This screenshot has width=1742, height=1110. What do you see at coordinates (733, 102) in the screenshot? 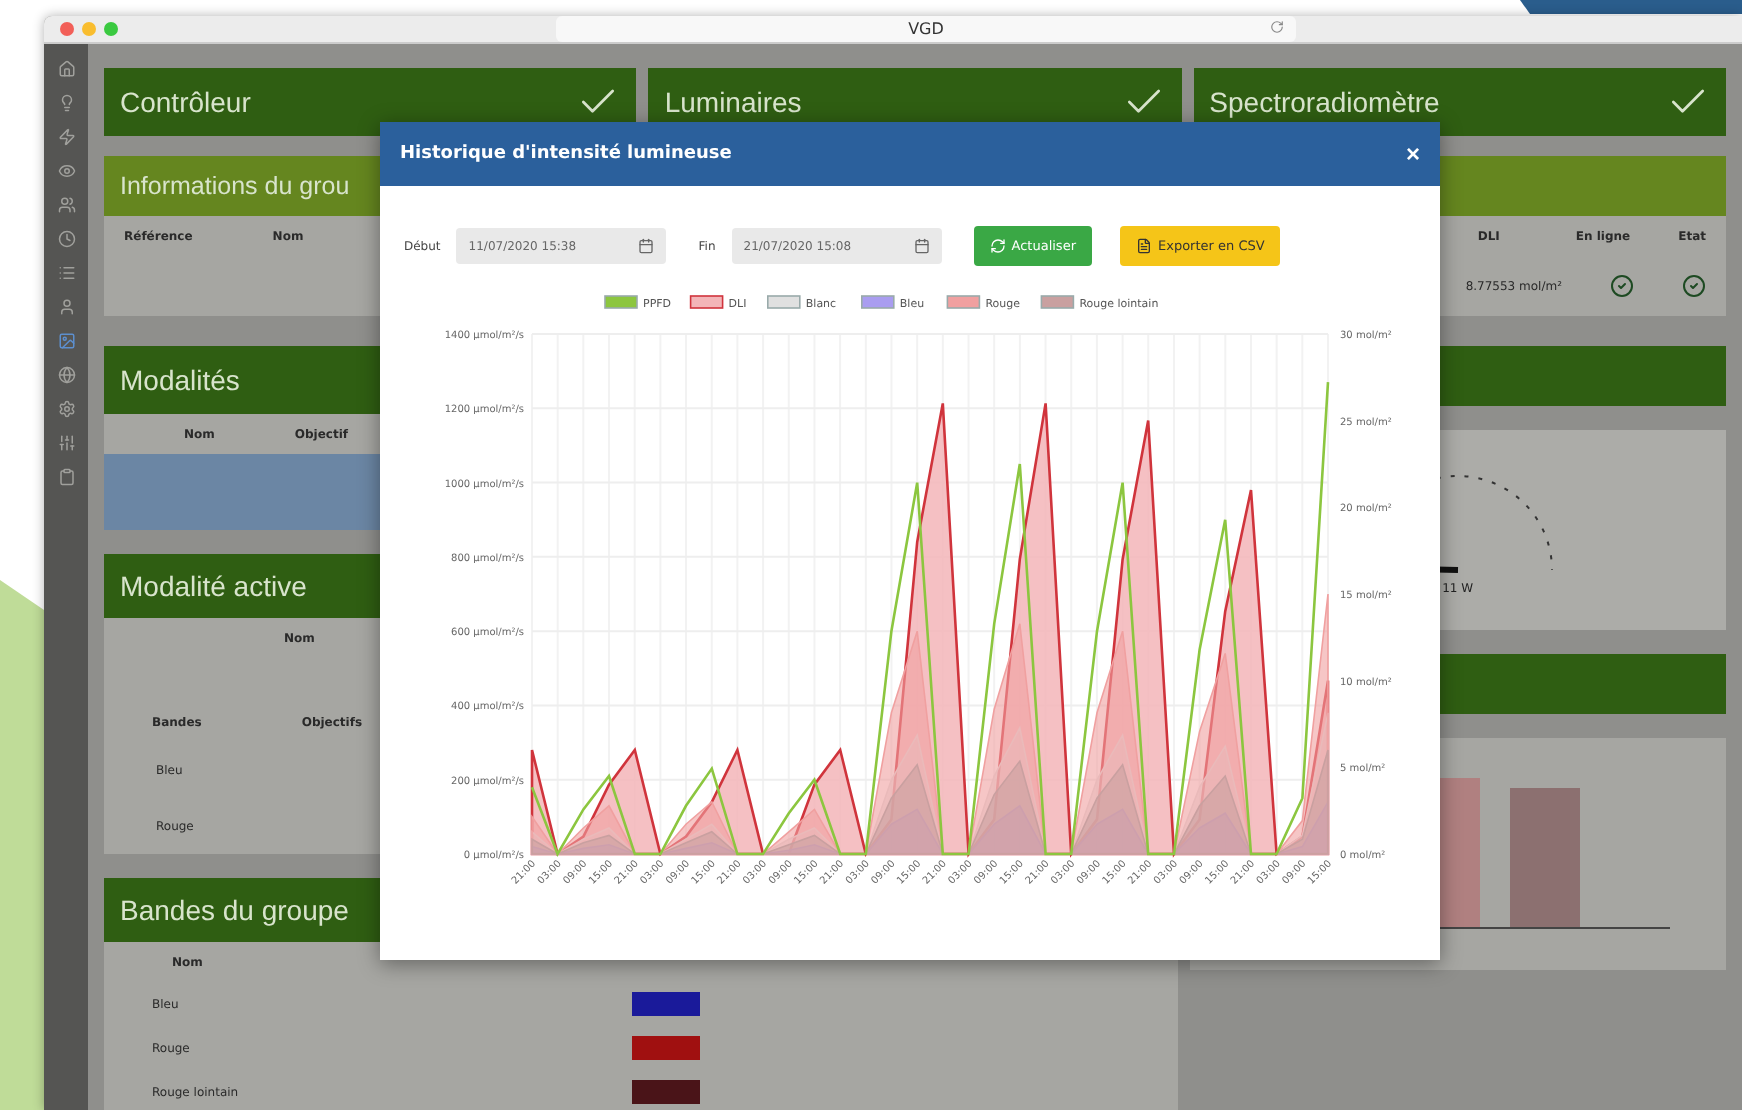
I see `status-title: Luminaires` at bounding box center [733, 102].